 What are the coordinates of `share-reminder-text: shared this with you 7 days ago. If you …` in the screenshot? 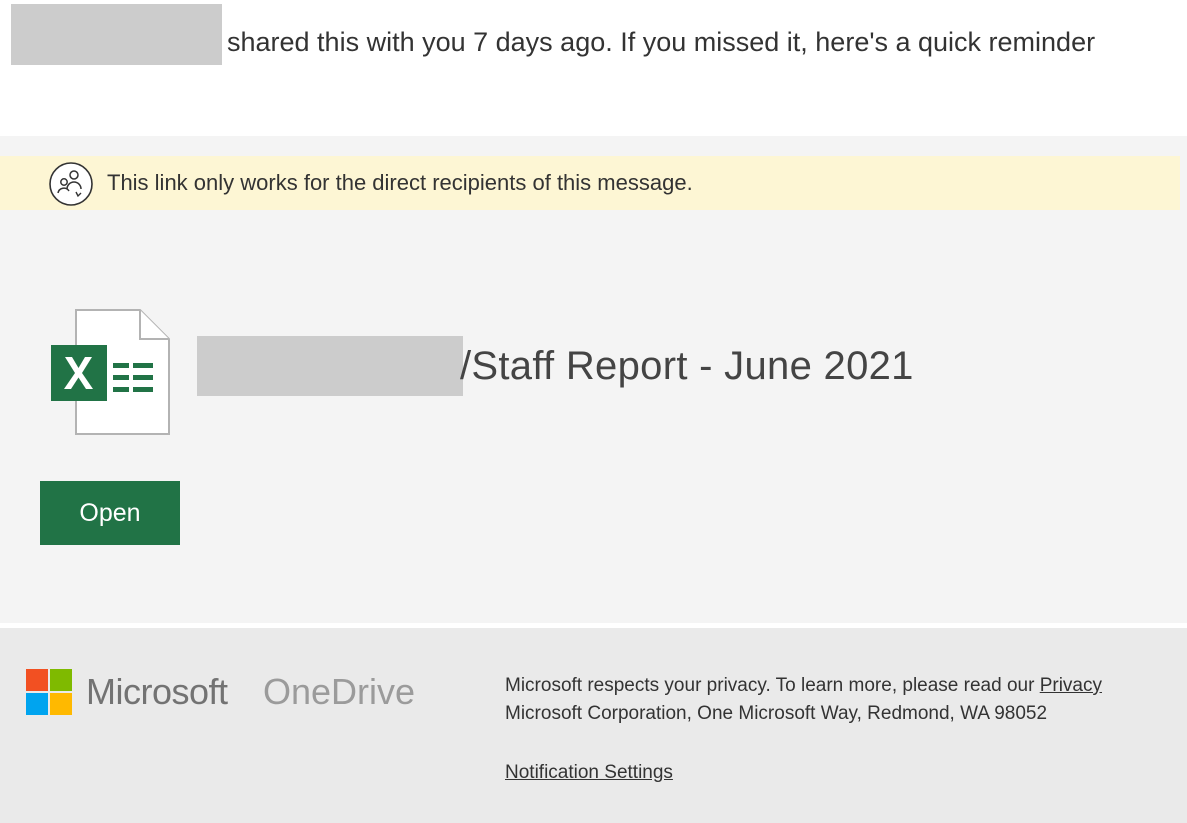 It's located at (585, 42).